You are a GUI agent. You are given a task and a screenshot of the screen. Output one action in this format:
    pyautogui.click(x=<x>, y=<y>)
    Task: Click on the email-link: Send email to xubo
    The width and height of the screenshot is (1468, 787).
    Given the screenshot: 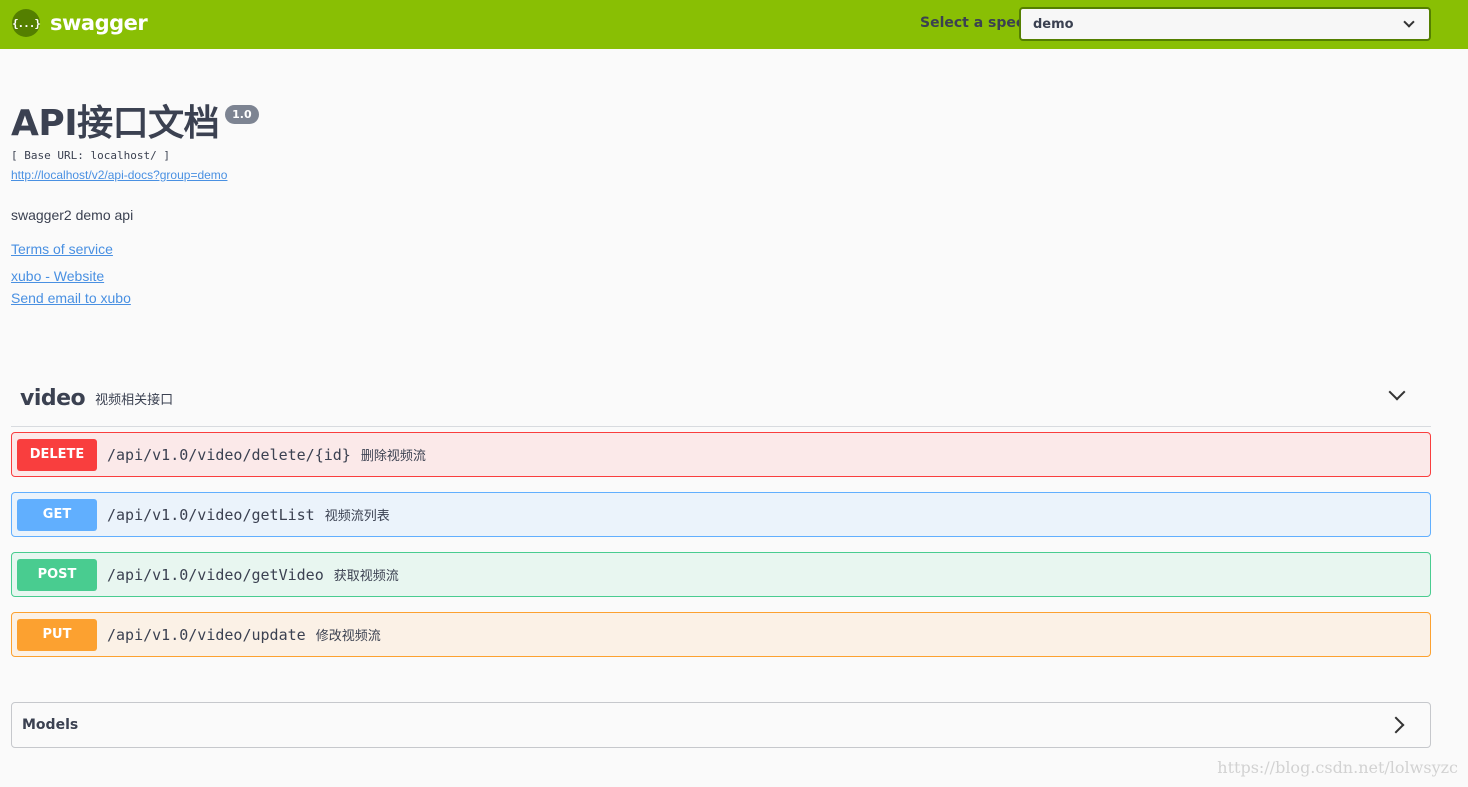 What is the action you would take?
    pyautogui.click(x=71, y=298)
    